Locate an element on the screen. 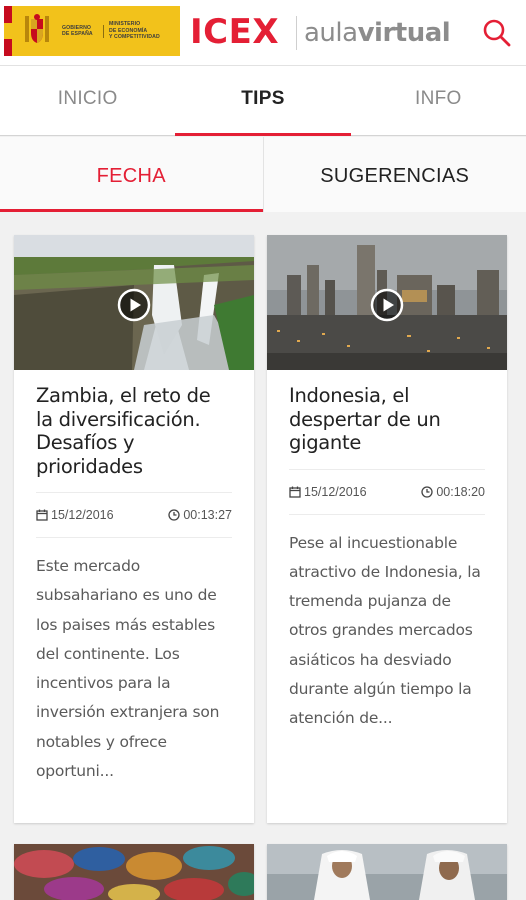 The width and height of the screenshot is (526, 900). search-button is located at coordinates (497, 33).